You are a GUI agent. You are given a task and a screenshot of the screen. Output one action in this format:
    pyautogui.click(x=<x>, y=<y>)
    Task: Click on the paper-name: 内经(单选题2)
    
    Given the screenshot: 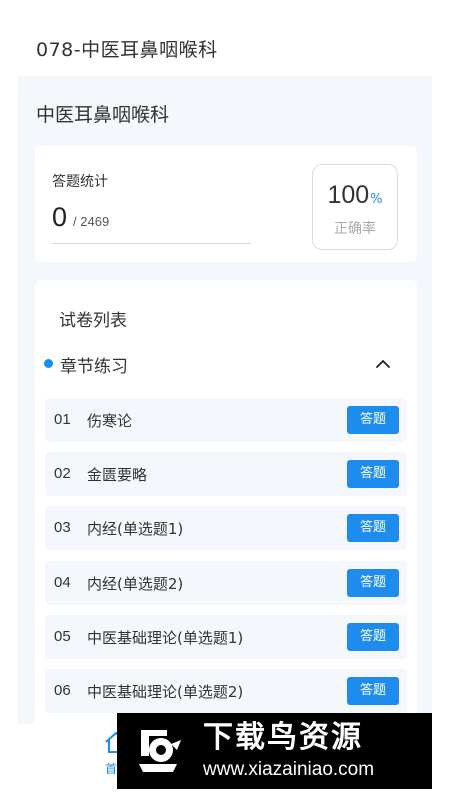 What is the action you would take?
    pyautogui.click(x=135, y=584)
    